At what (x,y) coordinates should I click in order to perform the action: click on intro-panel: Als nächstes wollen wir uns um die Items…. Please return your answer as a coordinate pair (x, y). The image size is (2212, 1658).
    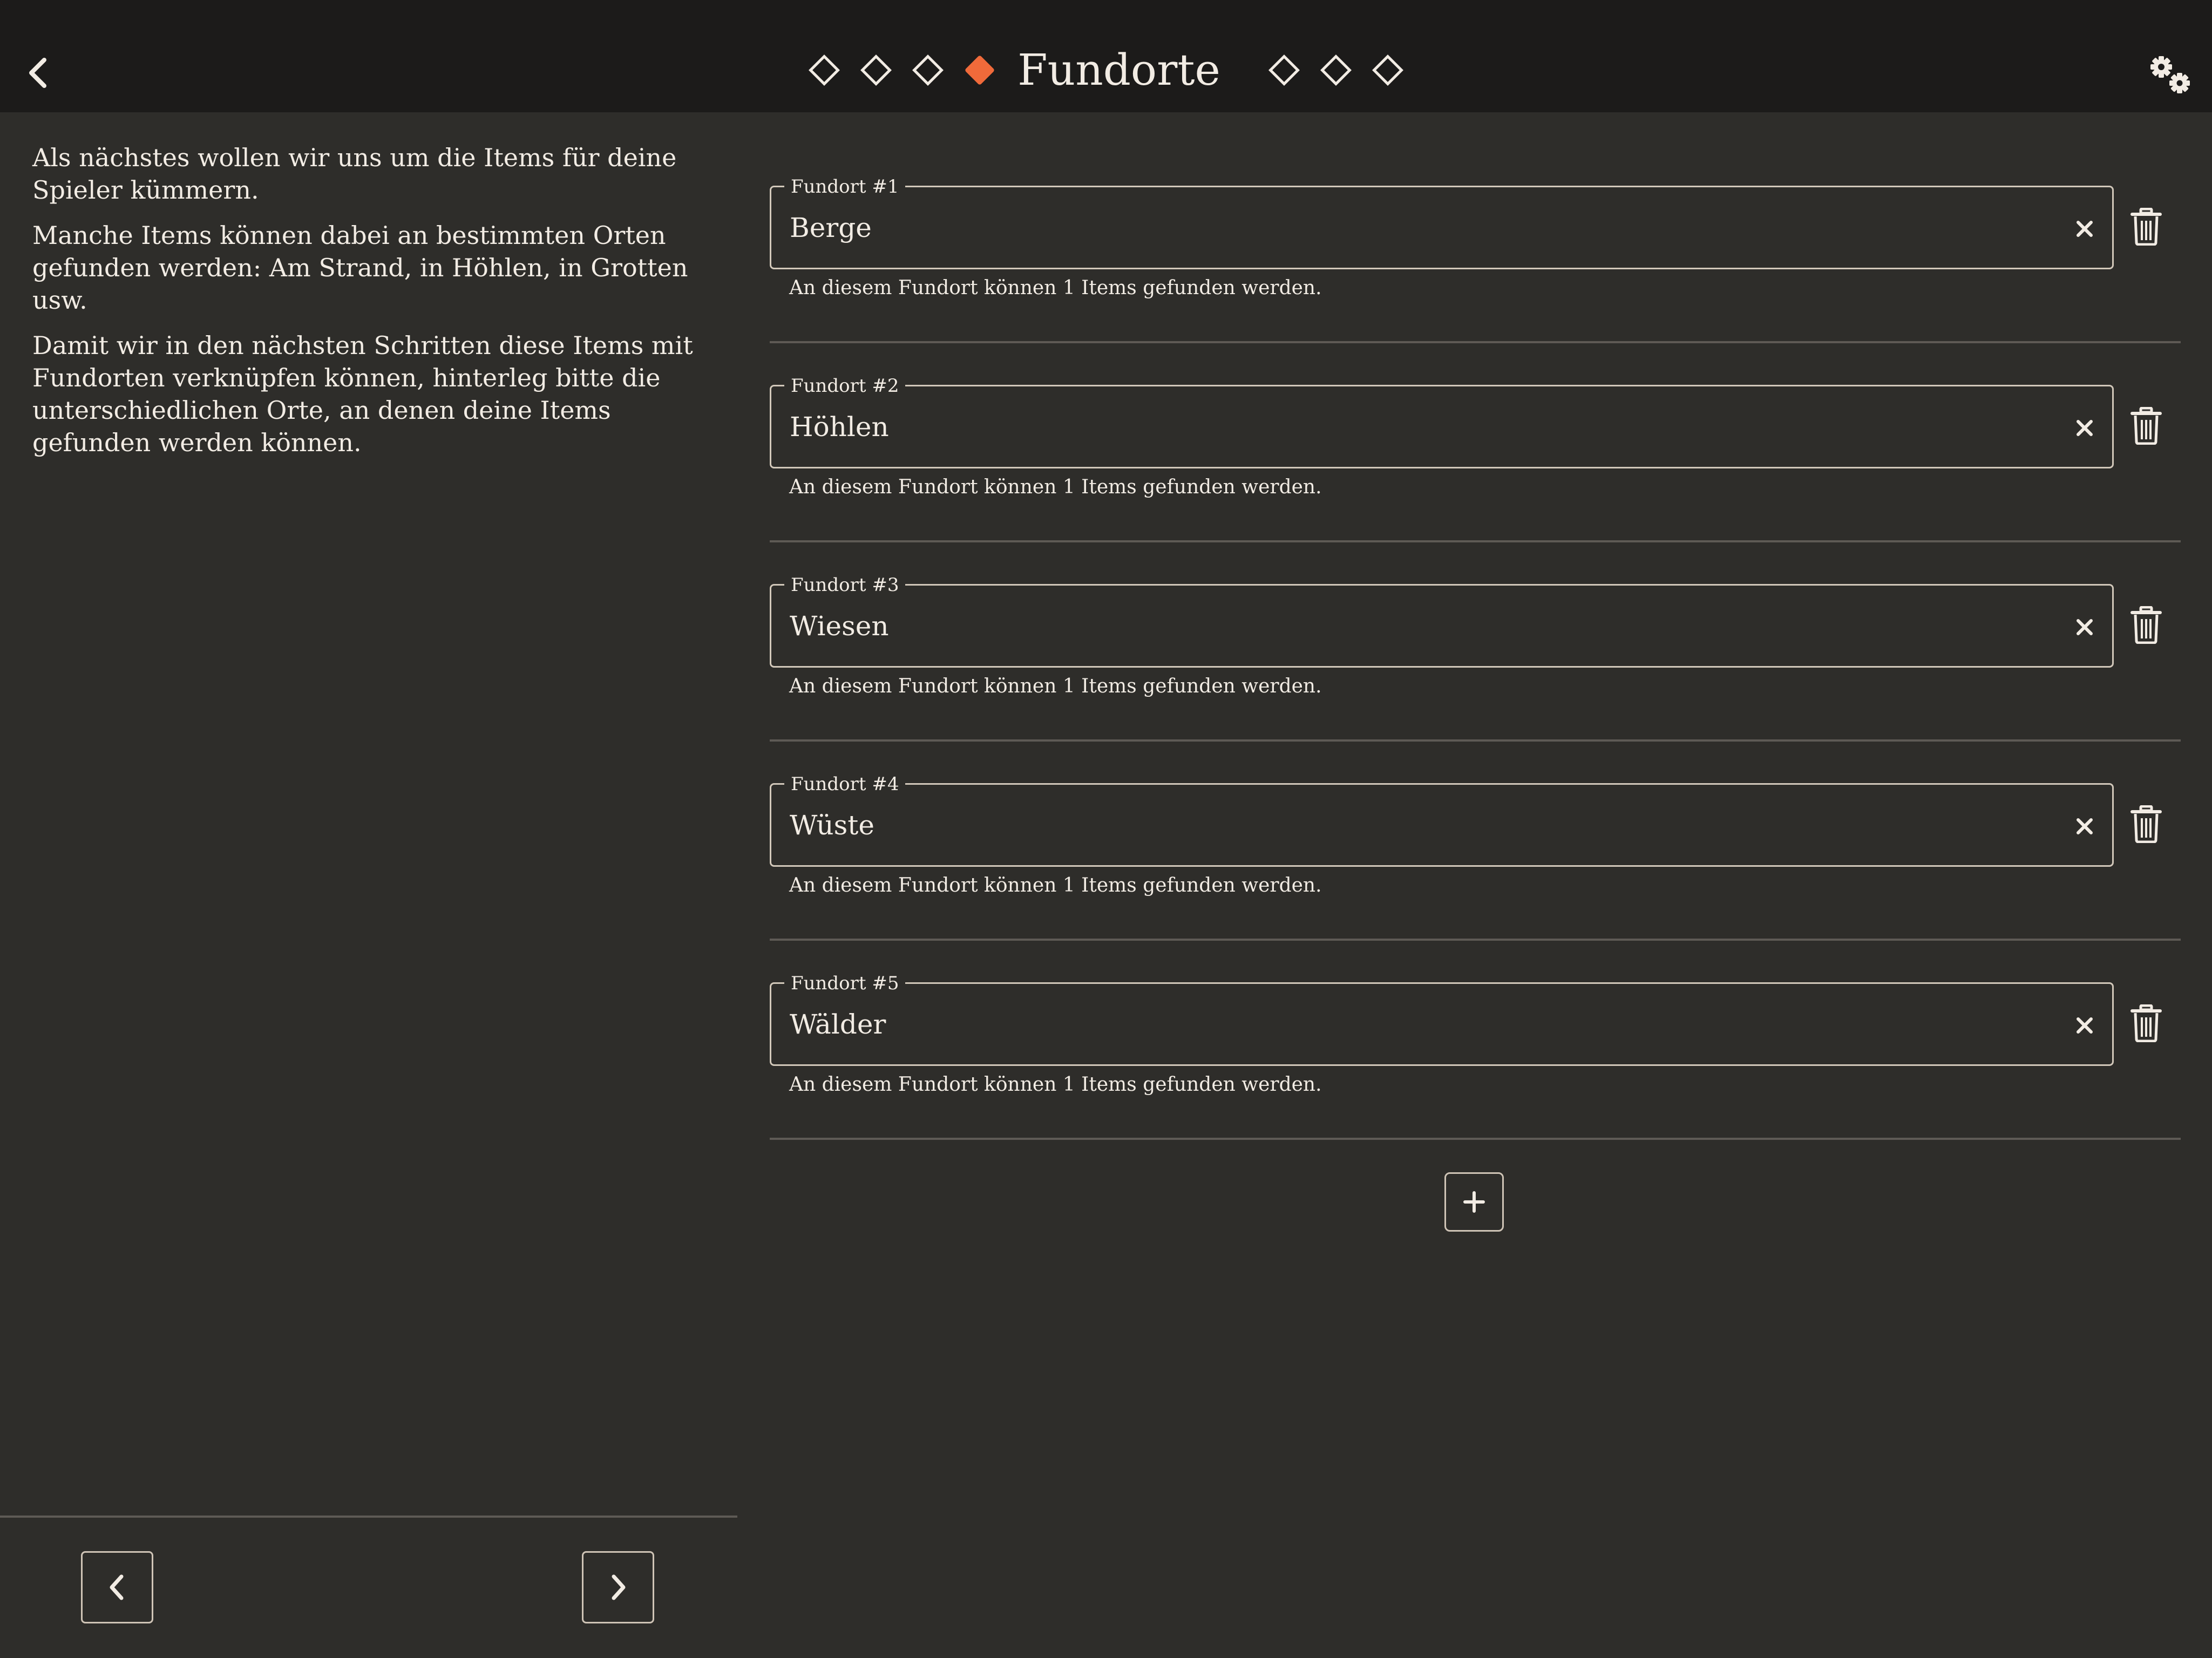
    Looking at the image, I should click on (375, 306).